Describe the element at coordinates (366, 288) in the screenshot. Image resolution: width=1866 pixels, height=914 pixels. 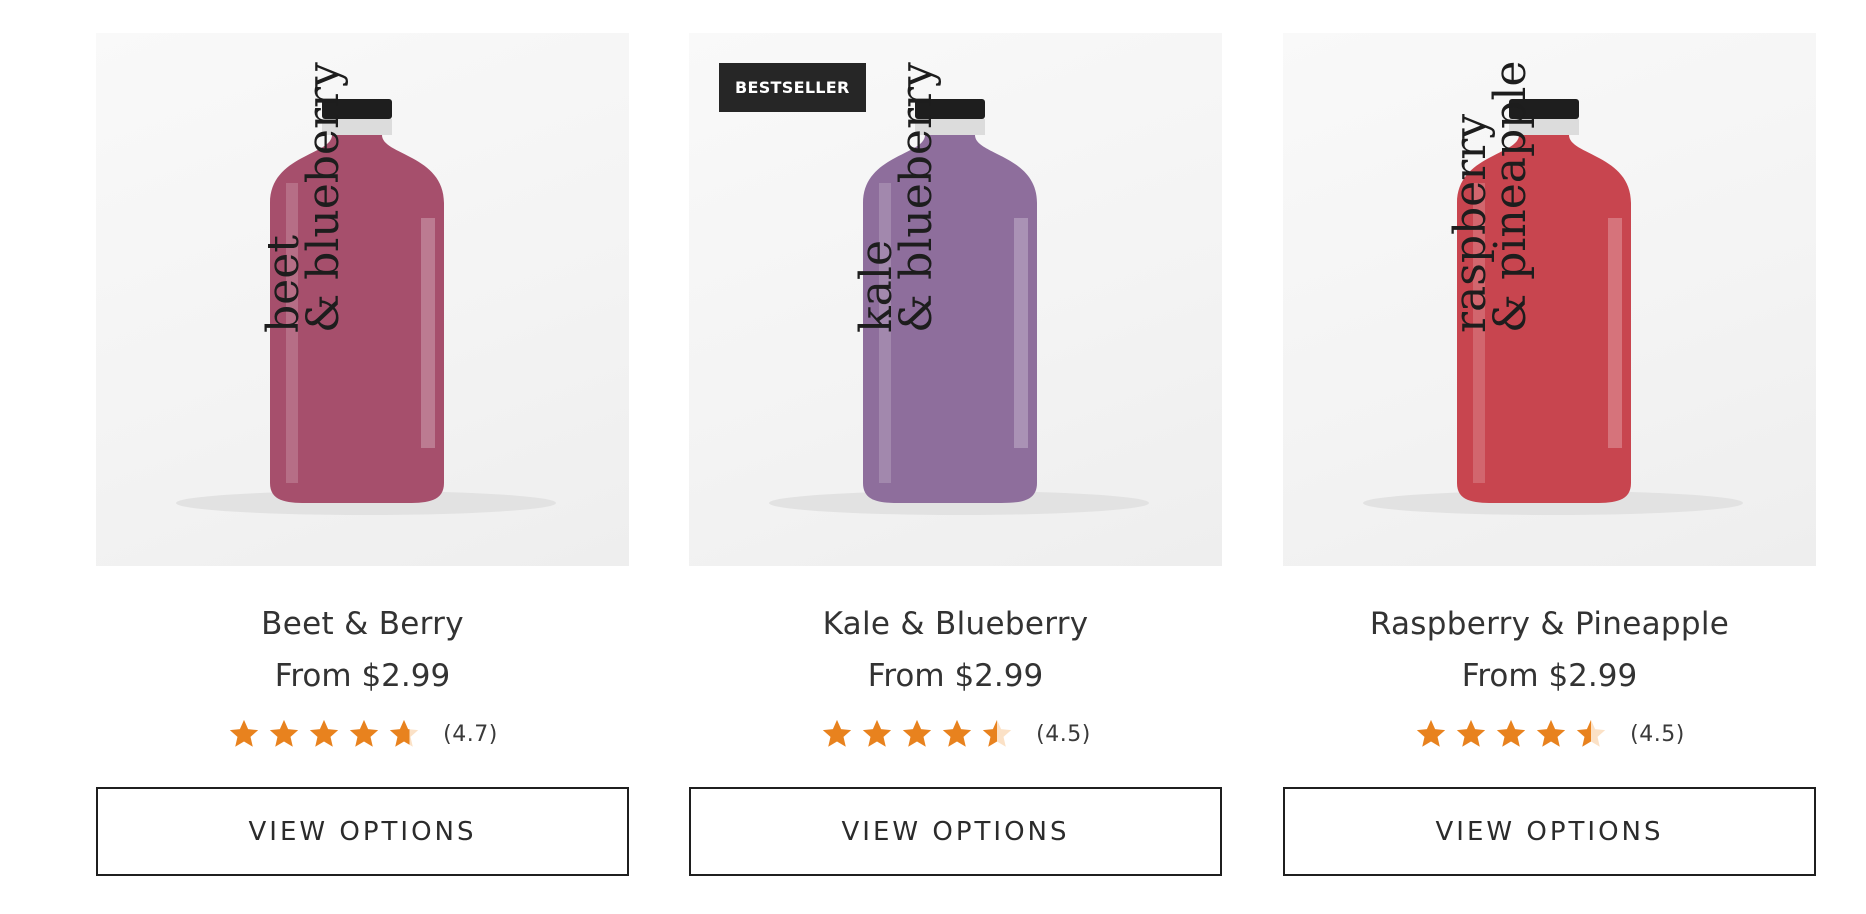
I see `juice-bottle-image: beet & blueberry` at that location.